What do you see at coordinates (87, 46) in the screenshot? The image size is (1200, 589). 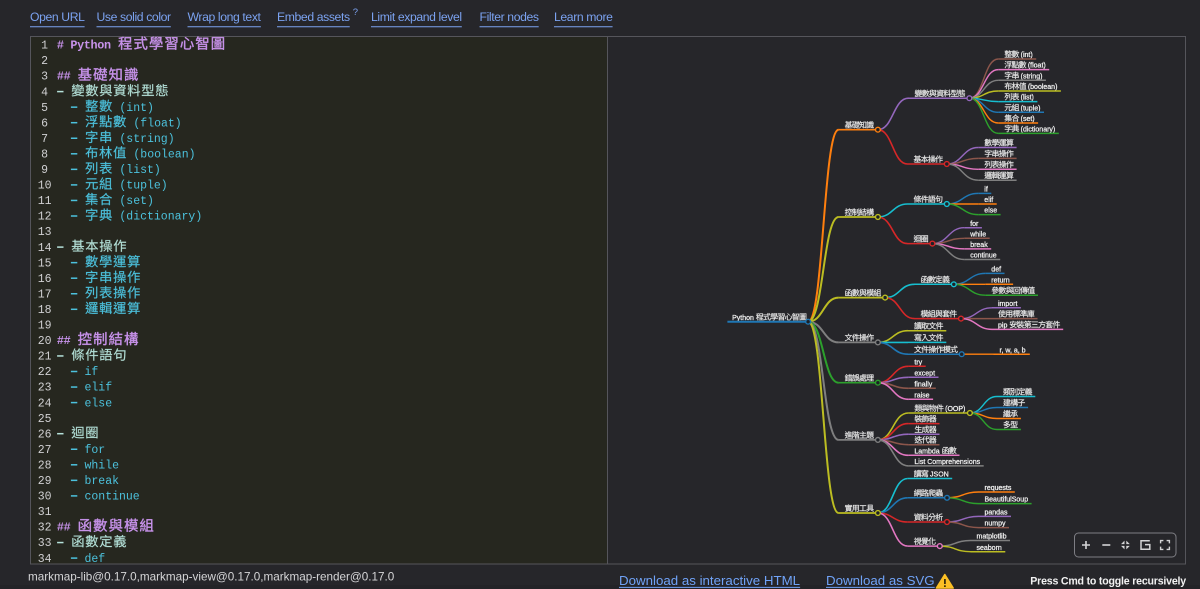 I see `svg-text: # Python` at bounding box center [87, 46].